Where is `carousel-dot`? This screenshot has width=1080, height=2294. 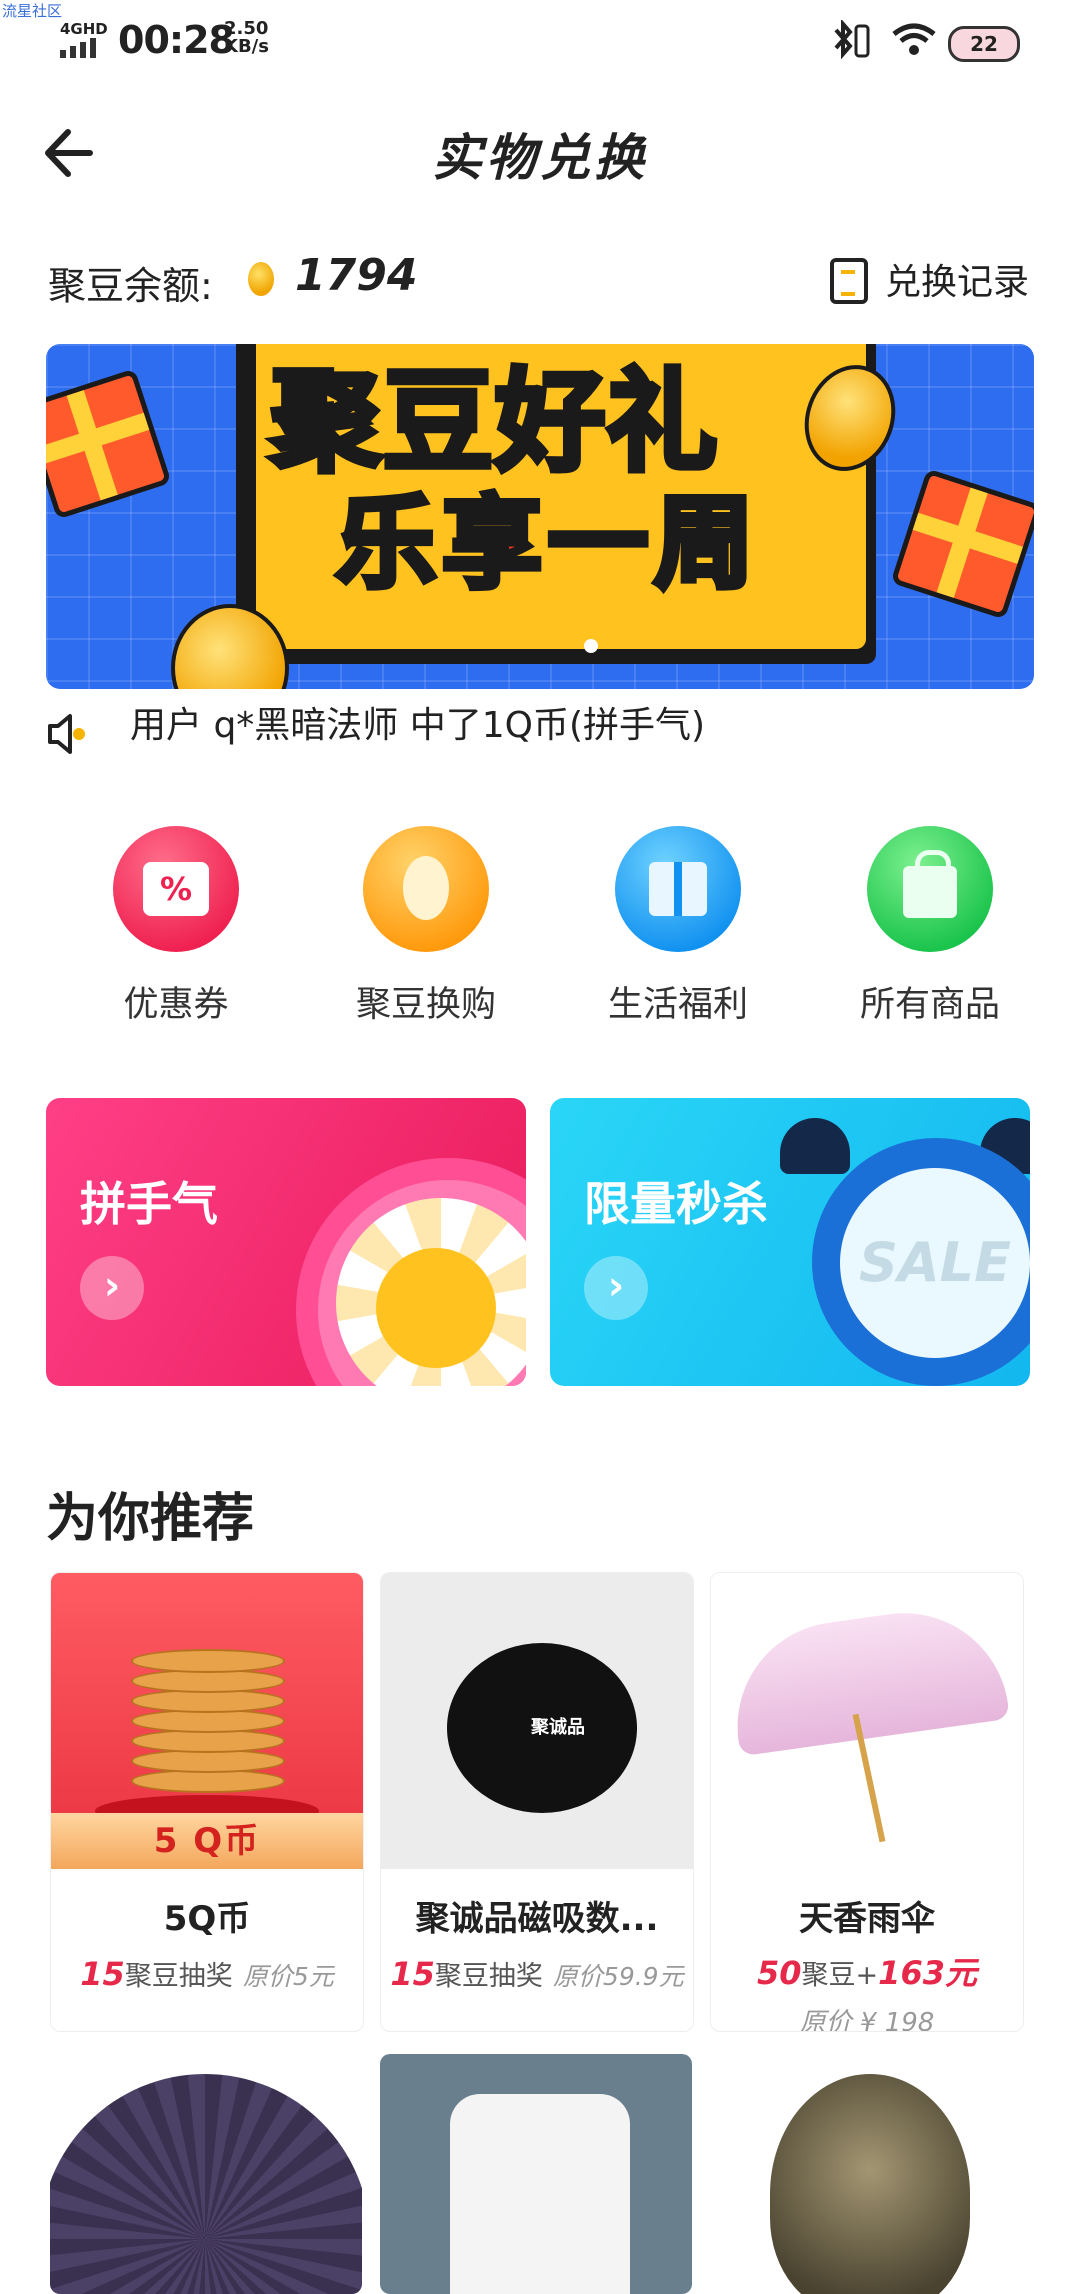 carousel-dot is located at coordinates (591, 646).